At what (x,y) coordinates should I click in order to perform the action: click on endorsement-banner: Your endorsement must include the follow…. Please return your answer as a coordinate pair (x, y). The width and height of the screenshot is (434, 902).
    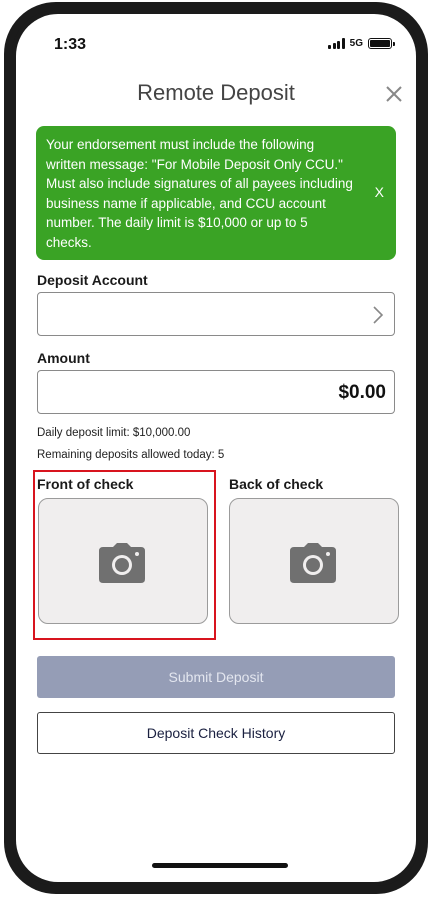
    Looking at the image, I should click on (216, 193).